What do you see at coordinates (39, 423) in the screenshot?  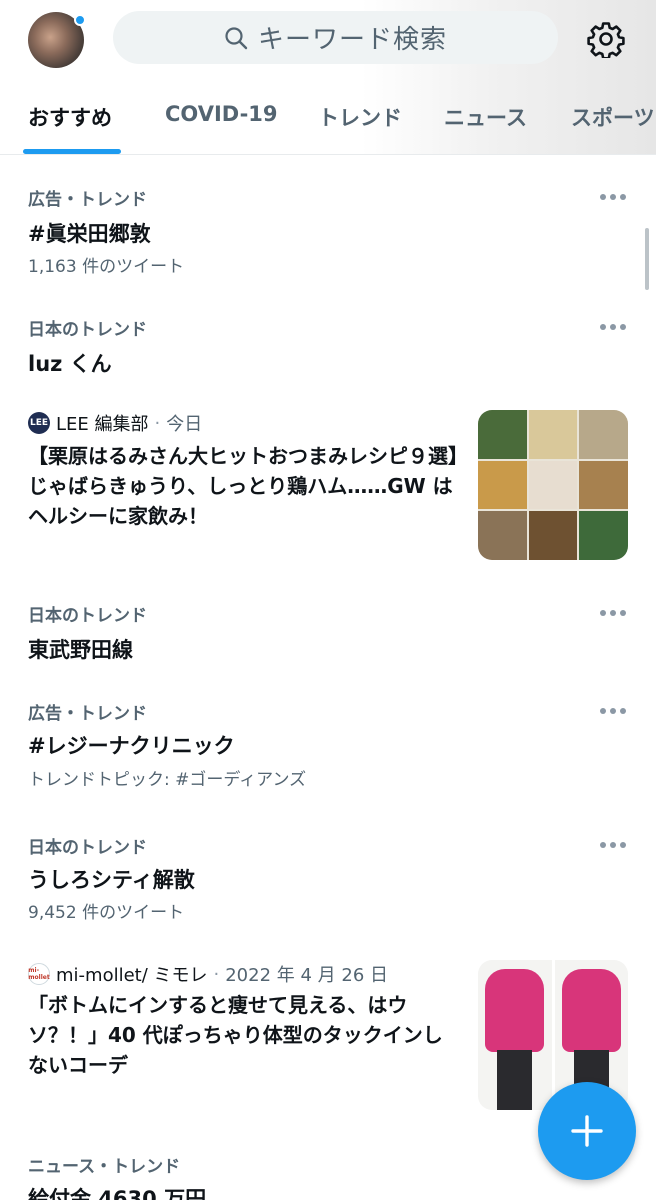 I see `source-logo: LEE` at bounding box center [39, 423].